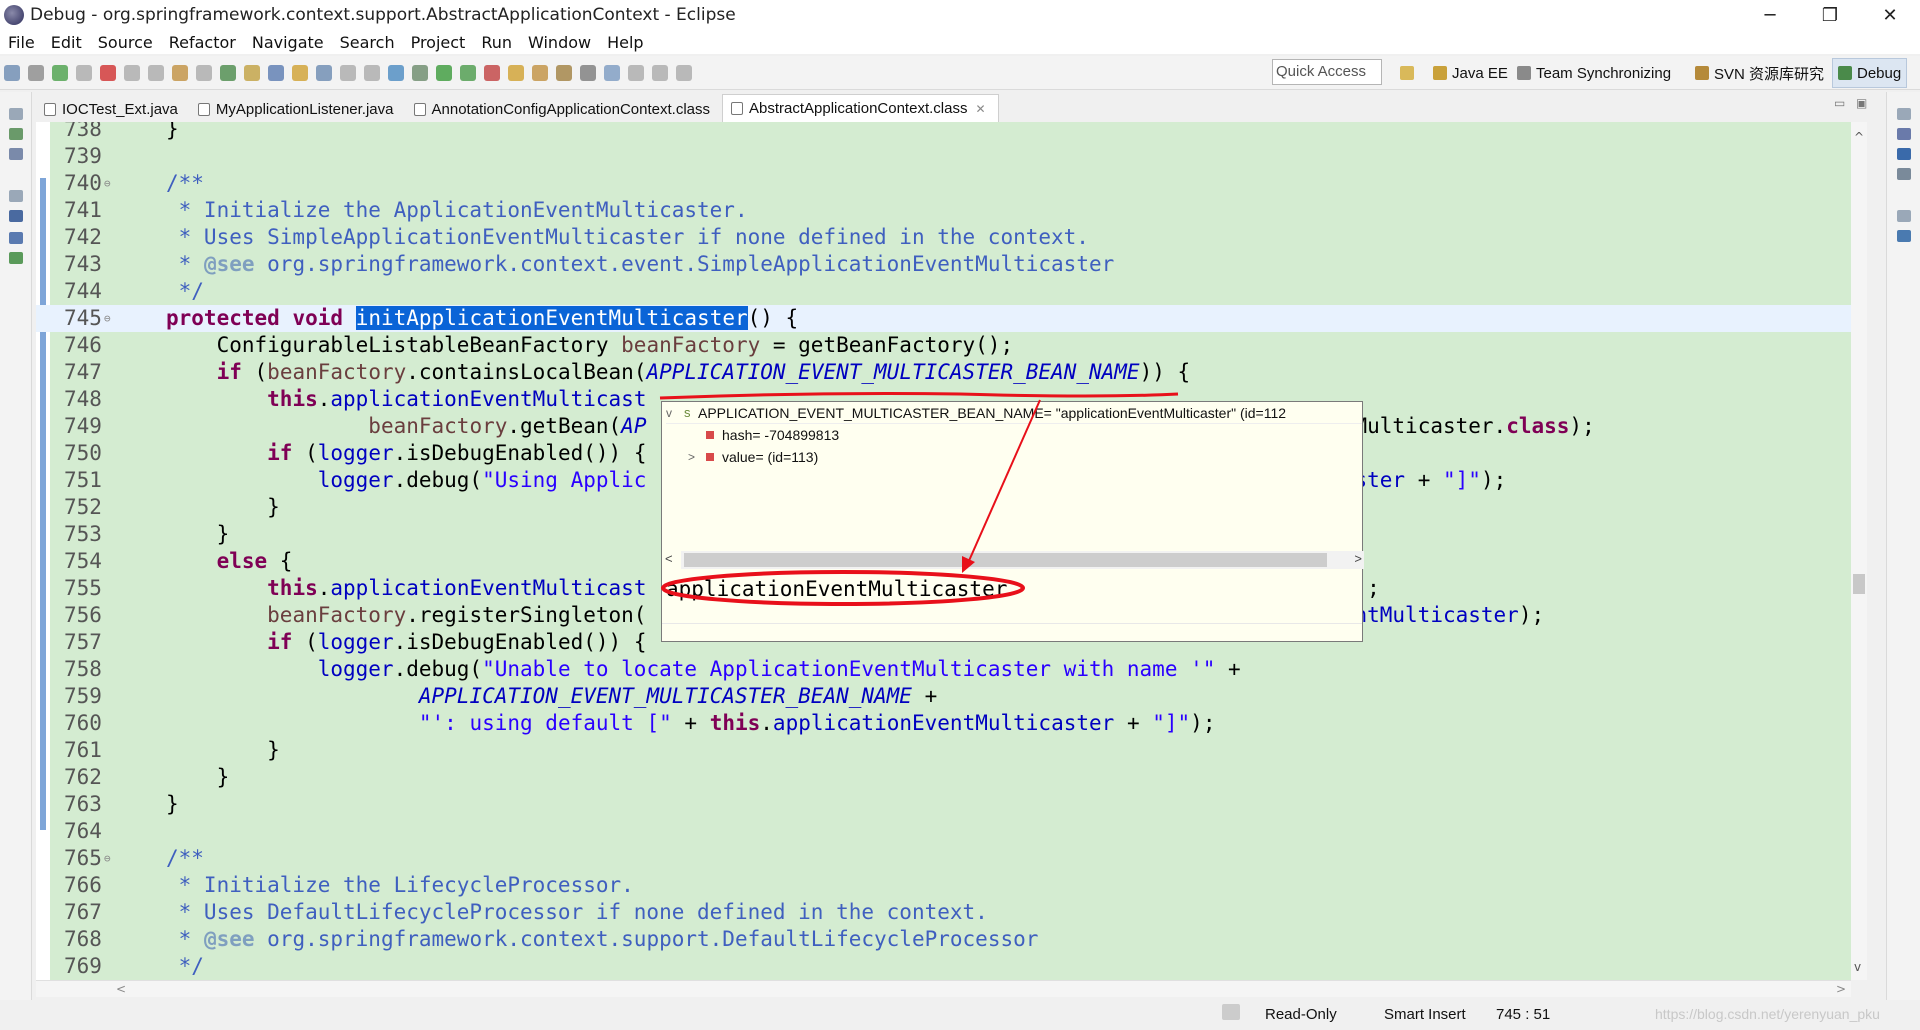  I want to click on menu-window: Window, so click(559, 42).